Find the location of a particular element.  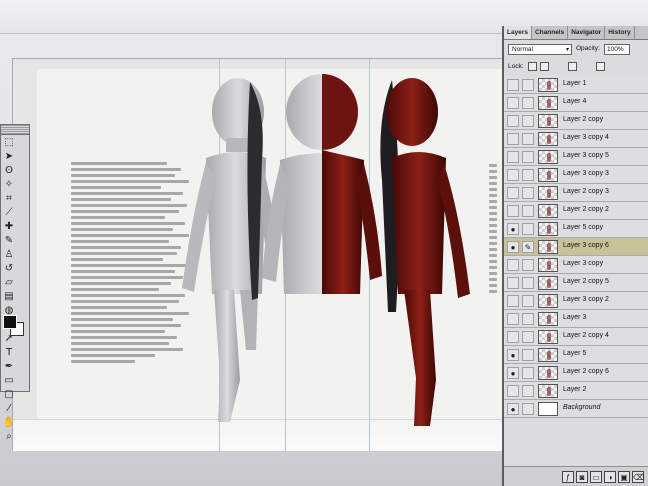

history-brush-icon: ↺ is located at coordinates (9, 269).